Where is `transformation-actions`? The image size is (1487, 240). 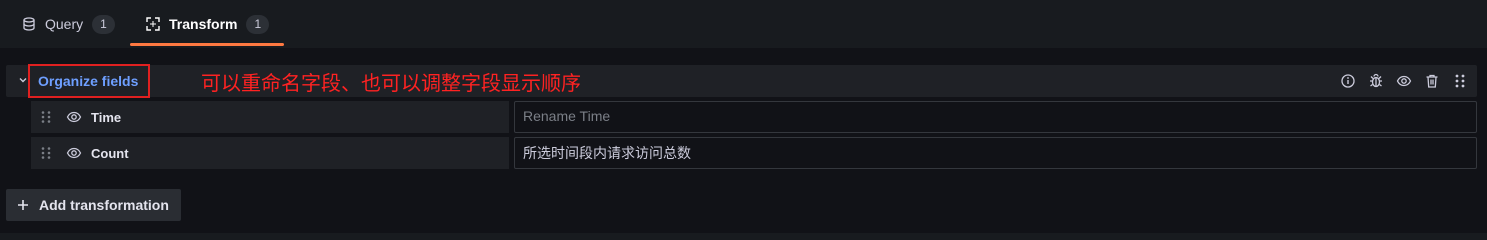 transformation-actions is located at coordinates (1404, 81).